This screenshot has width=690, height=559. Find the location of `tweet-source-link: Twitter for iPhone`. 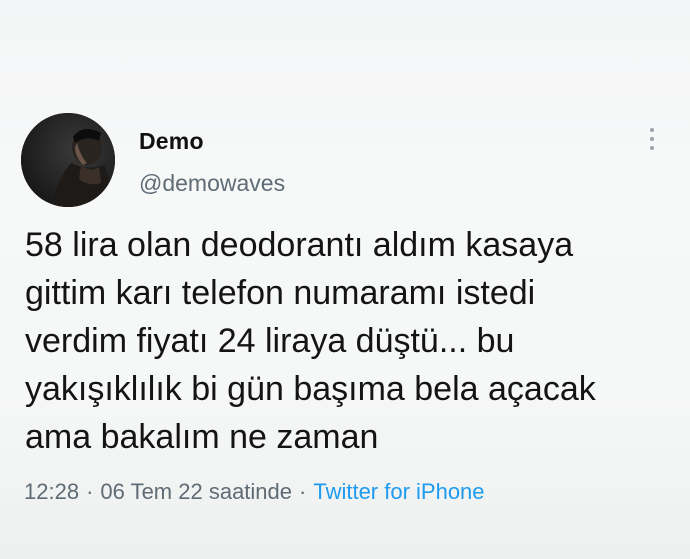

tweet-source-link: Twitter for iPhone is located at coordinates (398, 491).